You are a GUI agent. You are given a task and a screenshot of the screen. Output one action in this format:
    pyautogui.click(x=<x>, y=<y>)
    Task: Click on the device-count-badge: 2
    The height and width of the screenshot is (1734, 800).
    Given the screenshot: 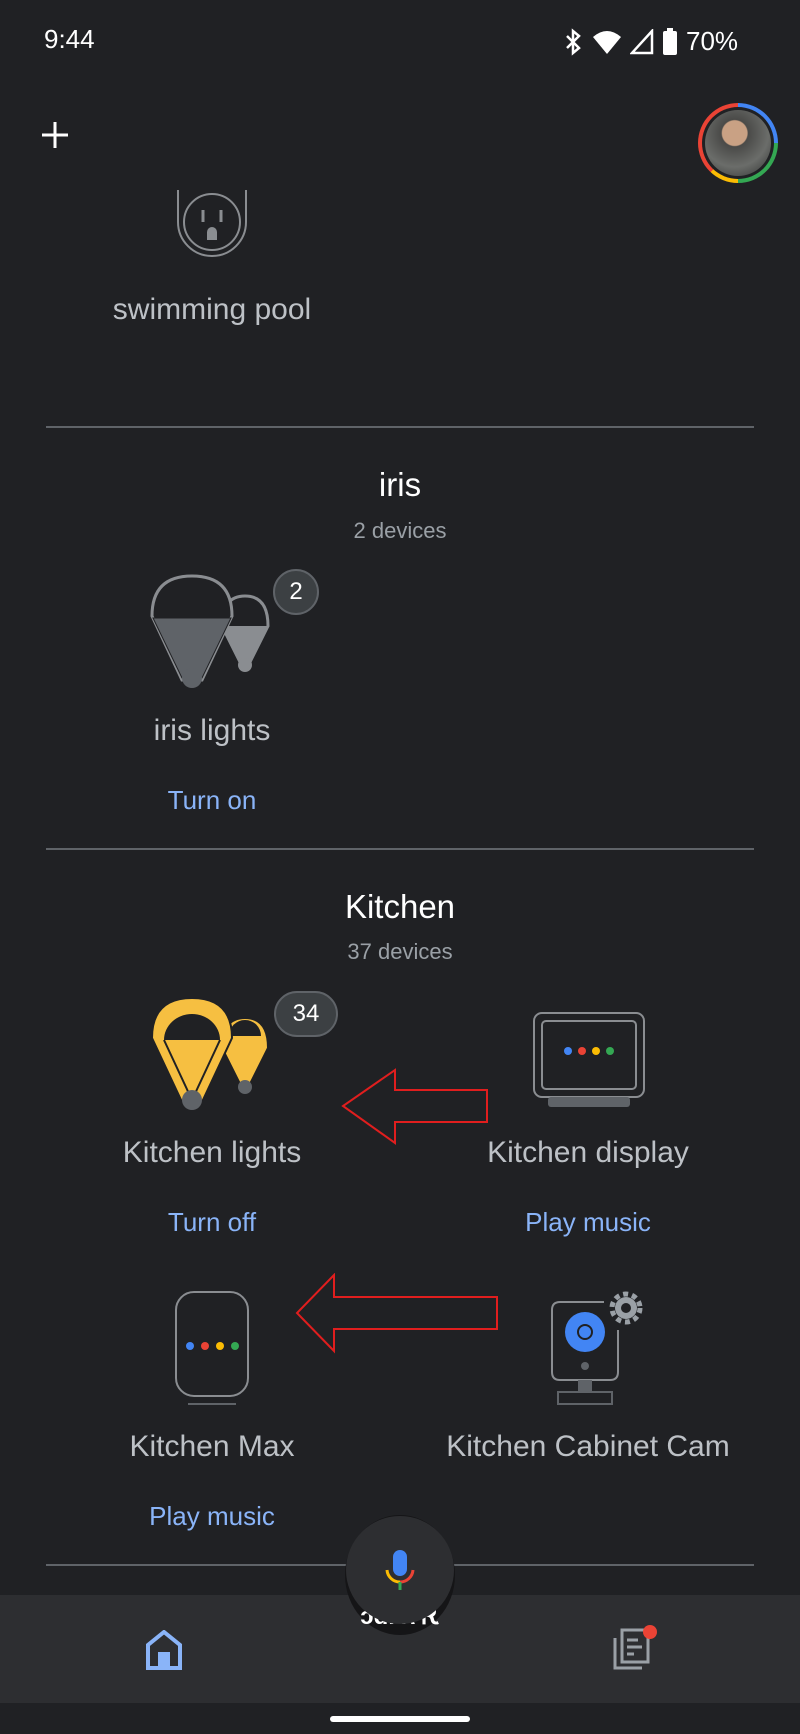 What is the action you would take?
    pyautogui.click(x=296, y=592)
    